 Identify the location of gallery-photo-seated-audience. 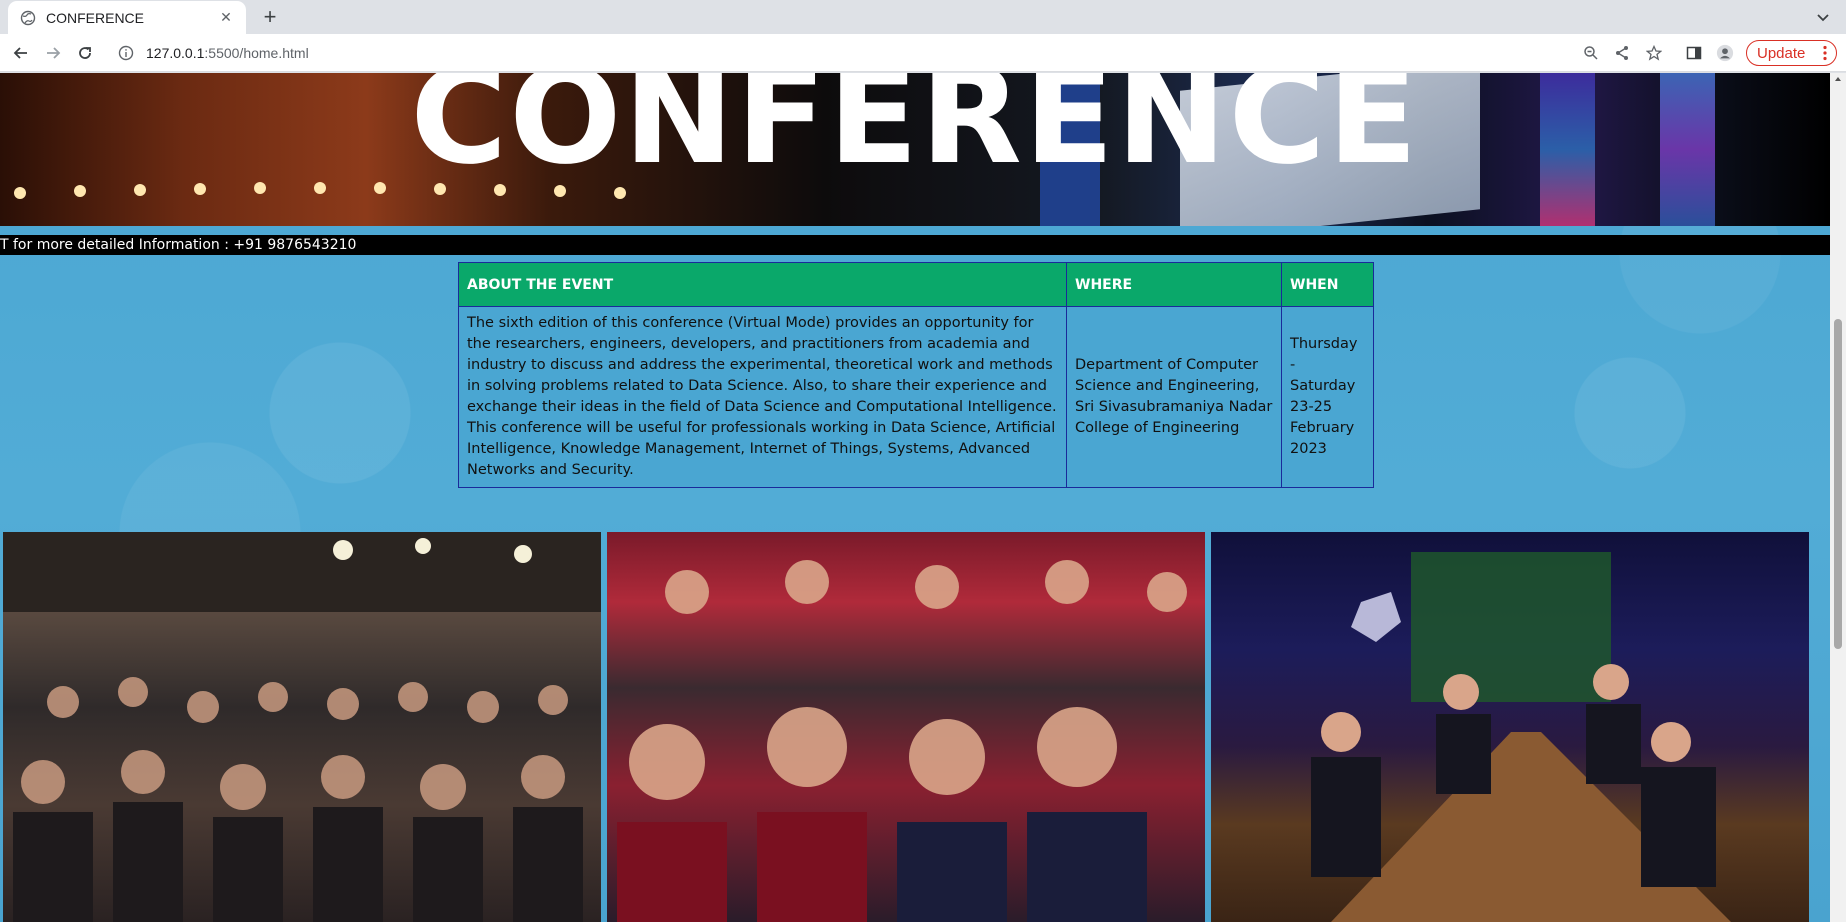
(906, 727).